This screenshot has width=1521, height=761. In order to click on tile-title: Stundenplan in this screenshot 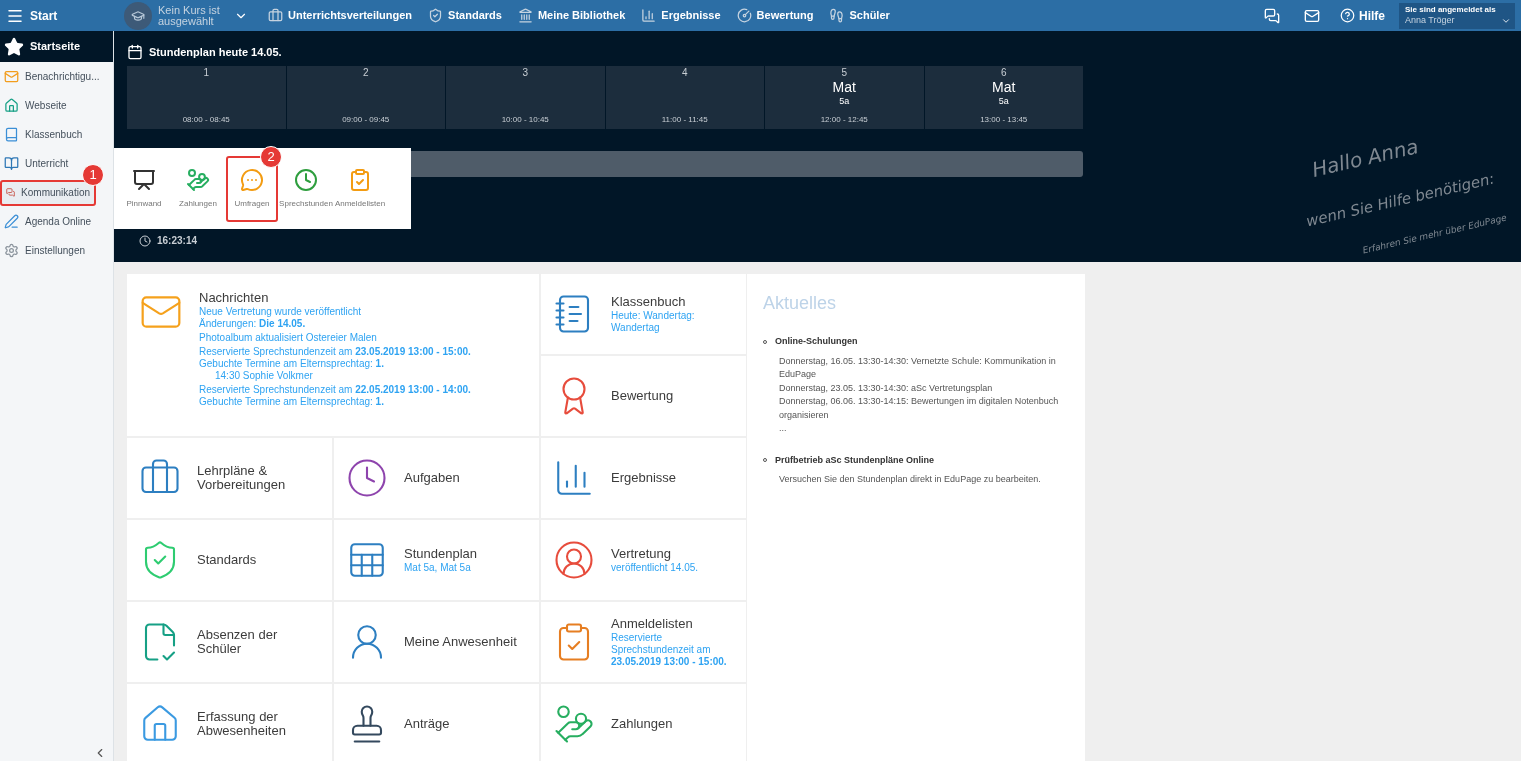, I will do `click(440, 553)`.